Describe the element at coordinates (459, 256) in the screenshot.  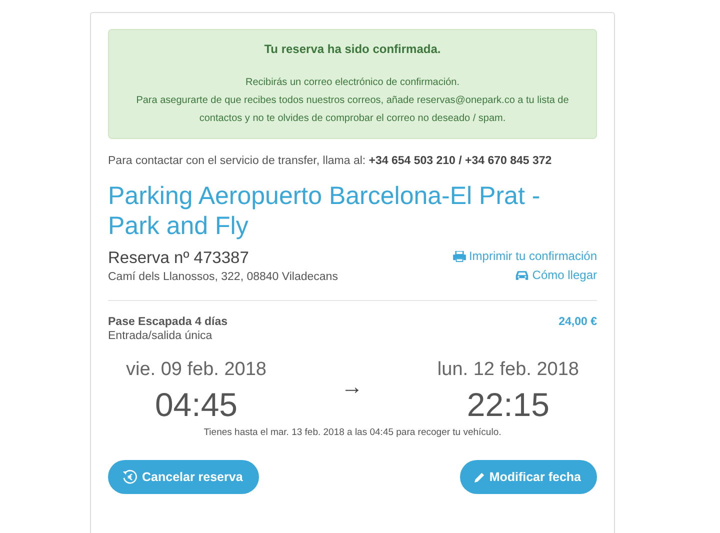
I see `printer-icon` at that location.